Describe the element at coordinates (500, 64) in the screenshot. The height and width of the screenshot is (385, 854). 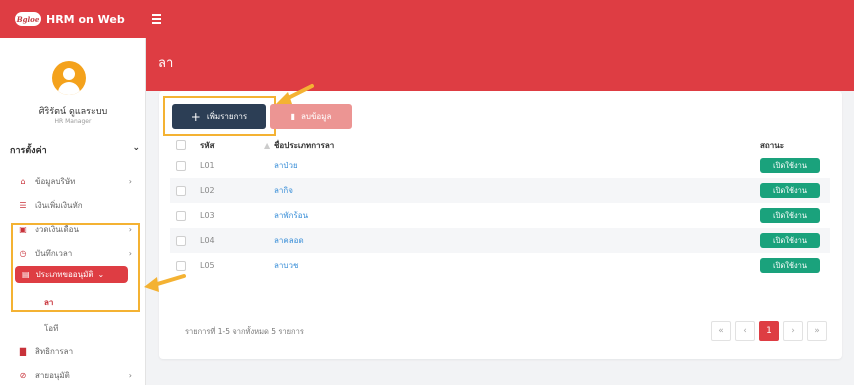
I see `page-header: ลา` at that location.